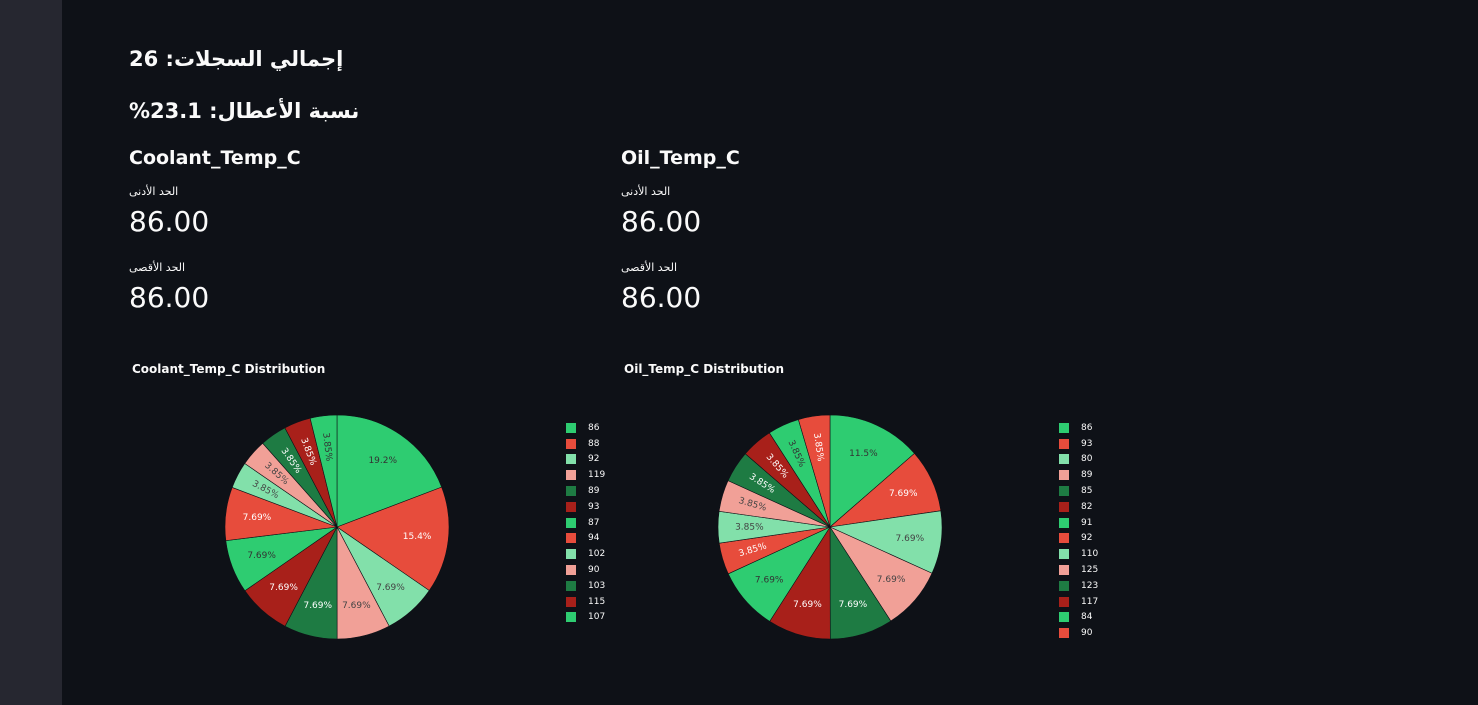 The image size is (1478, 705). I want to click on legend-item-125: 125, so click(1078, 570).